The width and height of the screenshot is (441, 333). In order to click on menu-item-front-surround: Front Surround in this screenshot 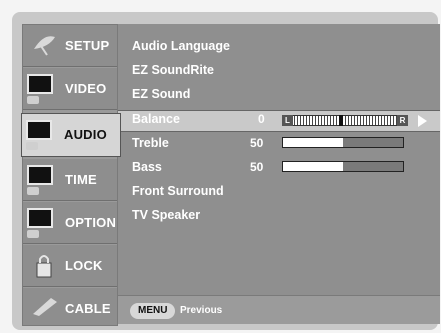, I will do `click(178, 191)`.